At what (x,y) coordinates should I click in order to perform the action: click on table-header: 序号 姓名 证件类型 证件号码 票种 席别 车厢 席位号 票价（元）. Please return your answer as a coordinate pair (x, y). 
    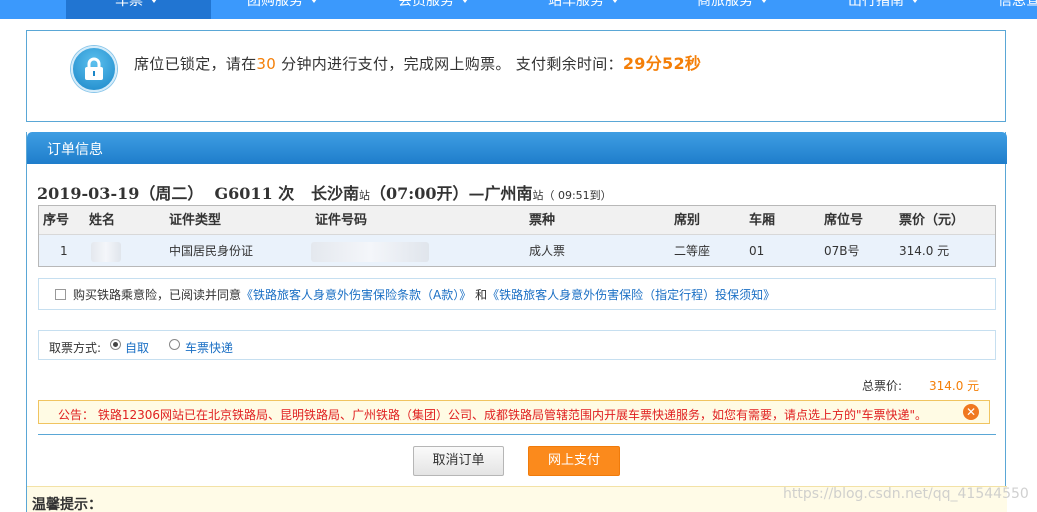
    Looking at the image, I should click on (517, 220).